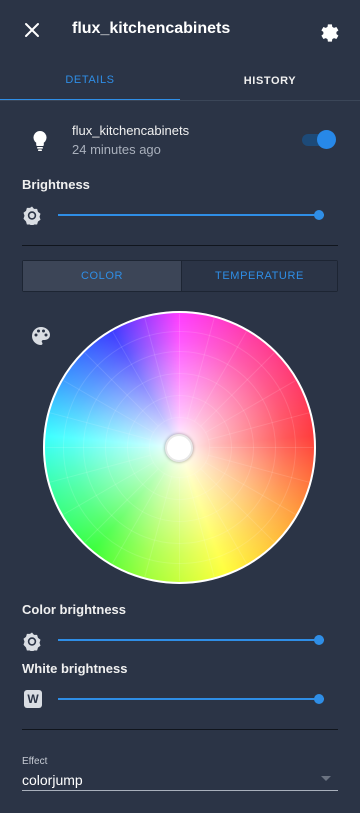  I want to click on w-icon: W, so click(33, 699).